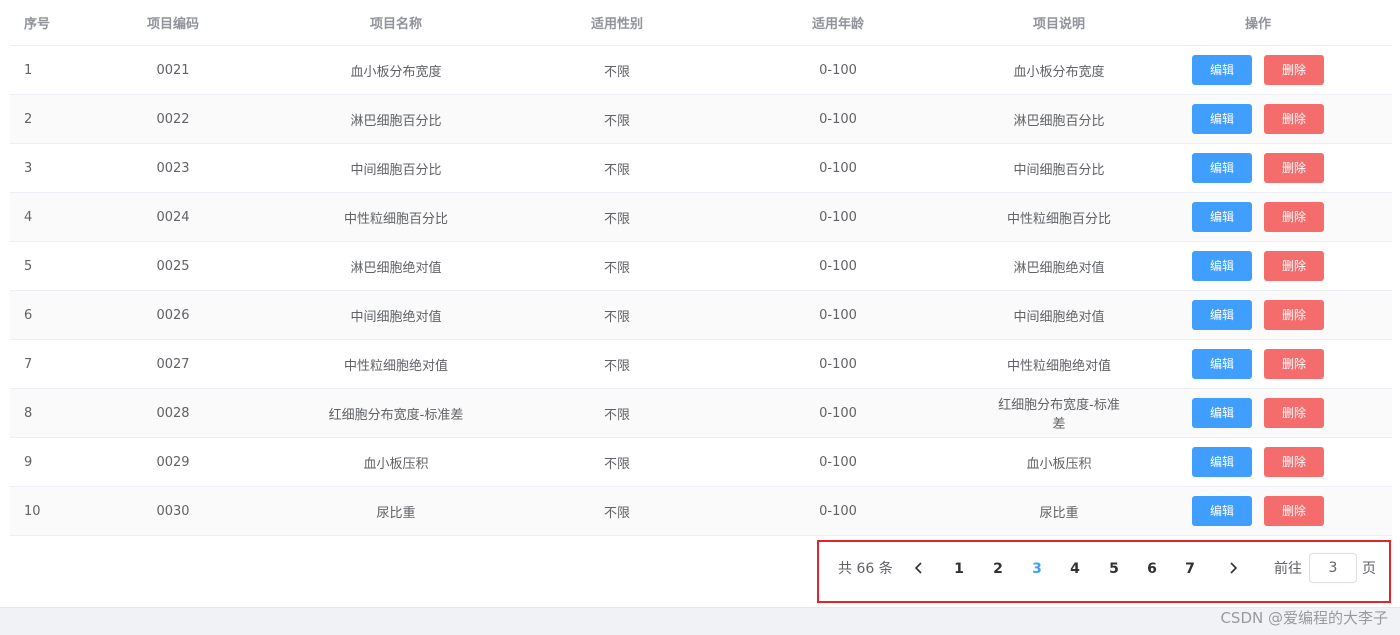  I want to click on cell-desc: 中间细胞百分比, so click(1059, 168).